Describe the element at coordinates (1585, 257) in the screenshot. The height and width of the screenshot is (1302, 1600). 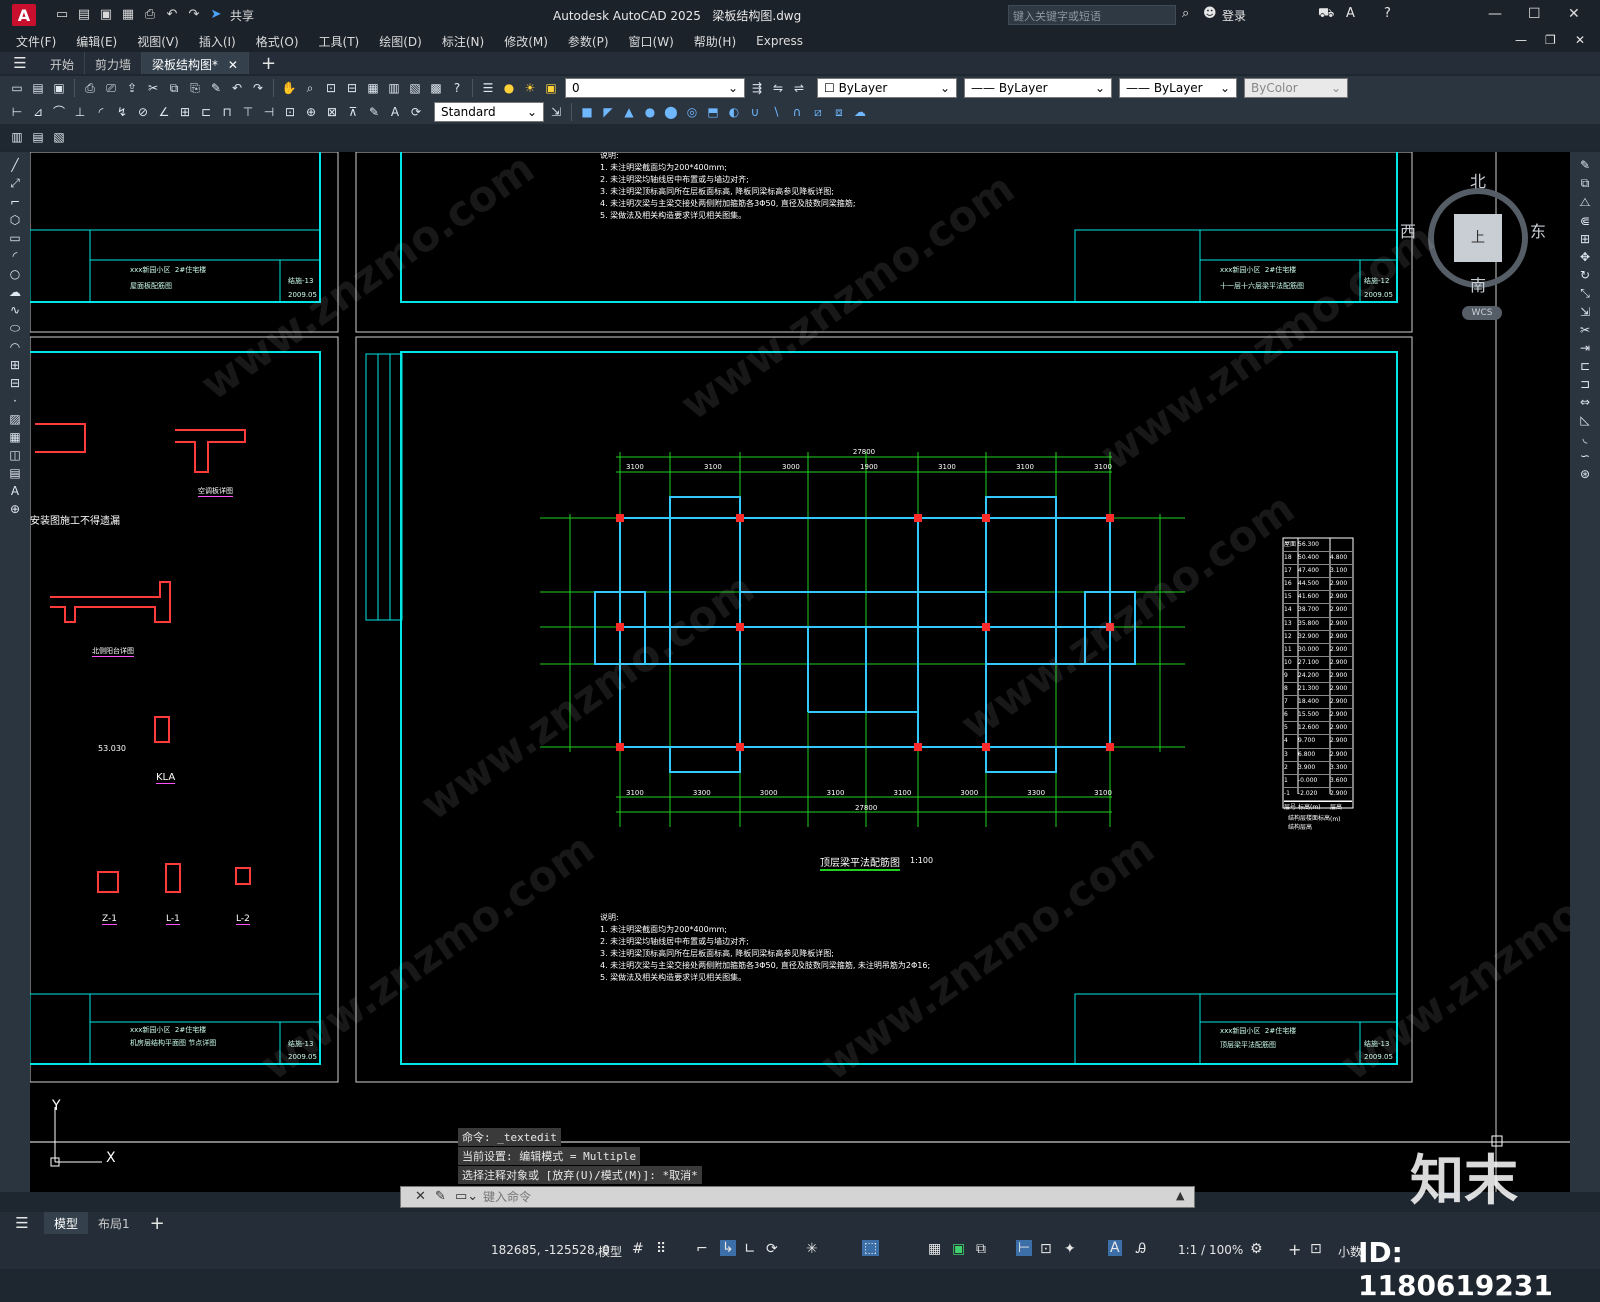
I see `move-icon: ✥` at that location.